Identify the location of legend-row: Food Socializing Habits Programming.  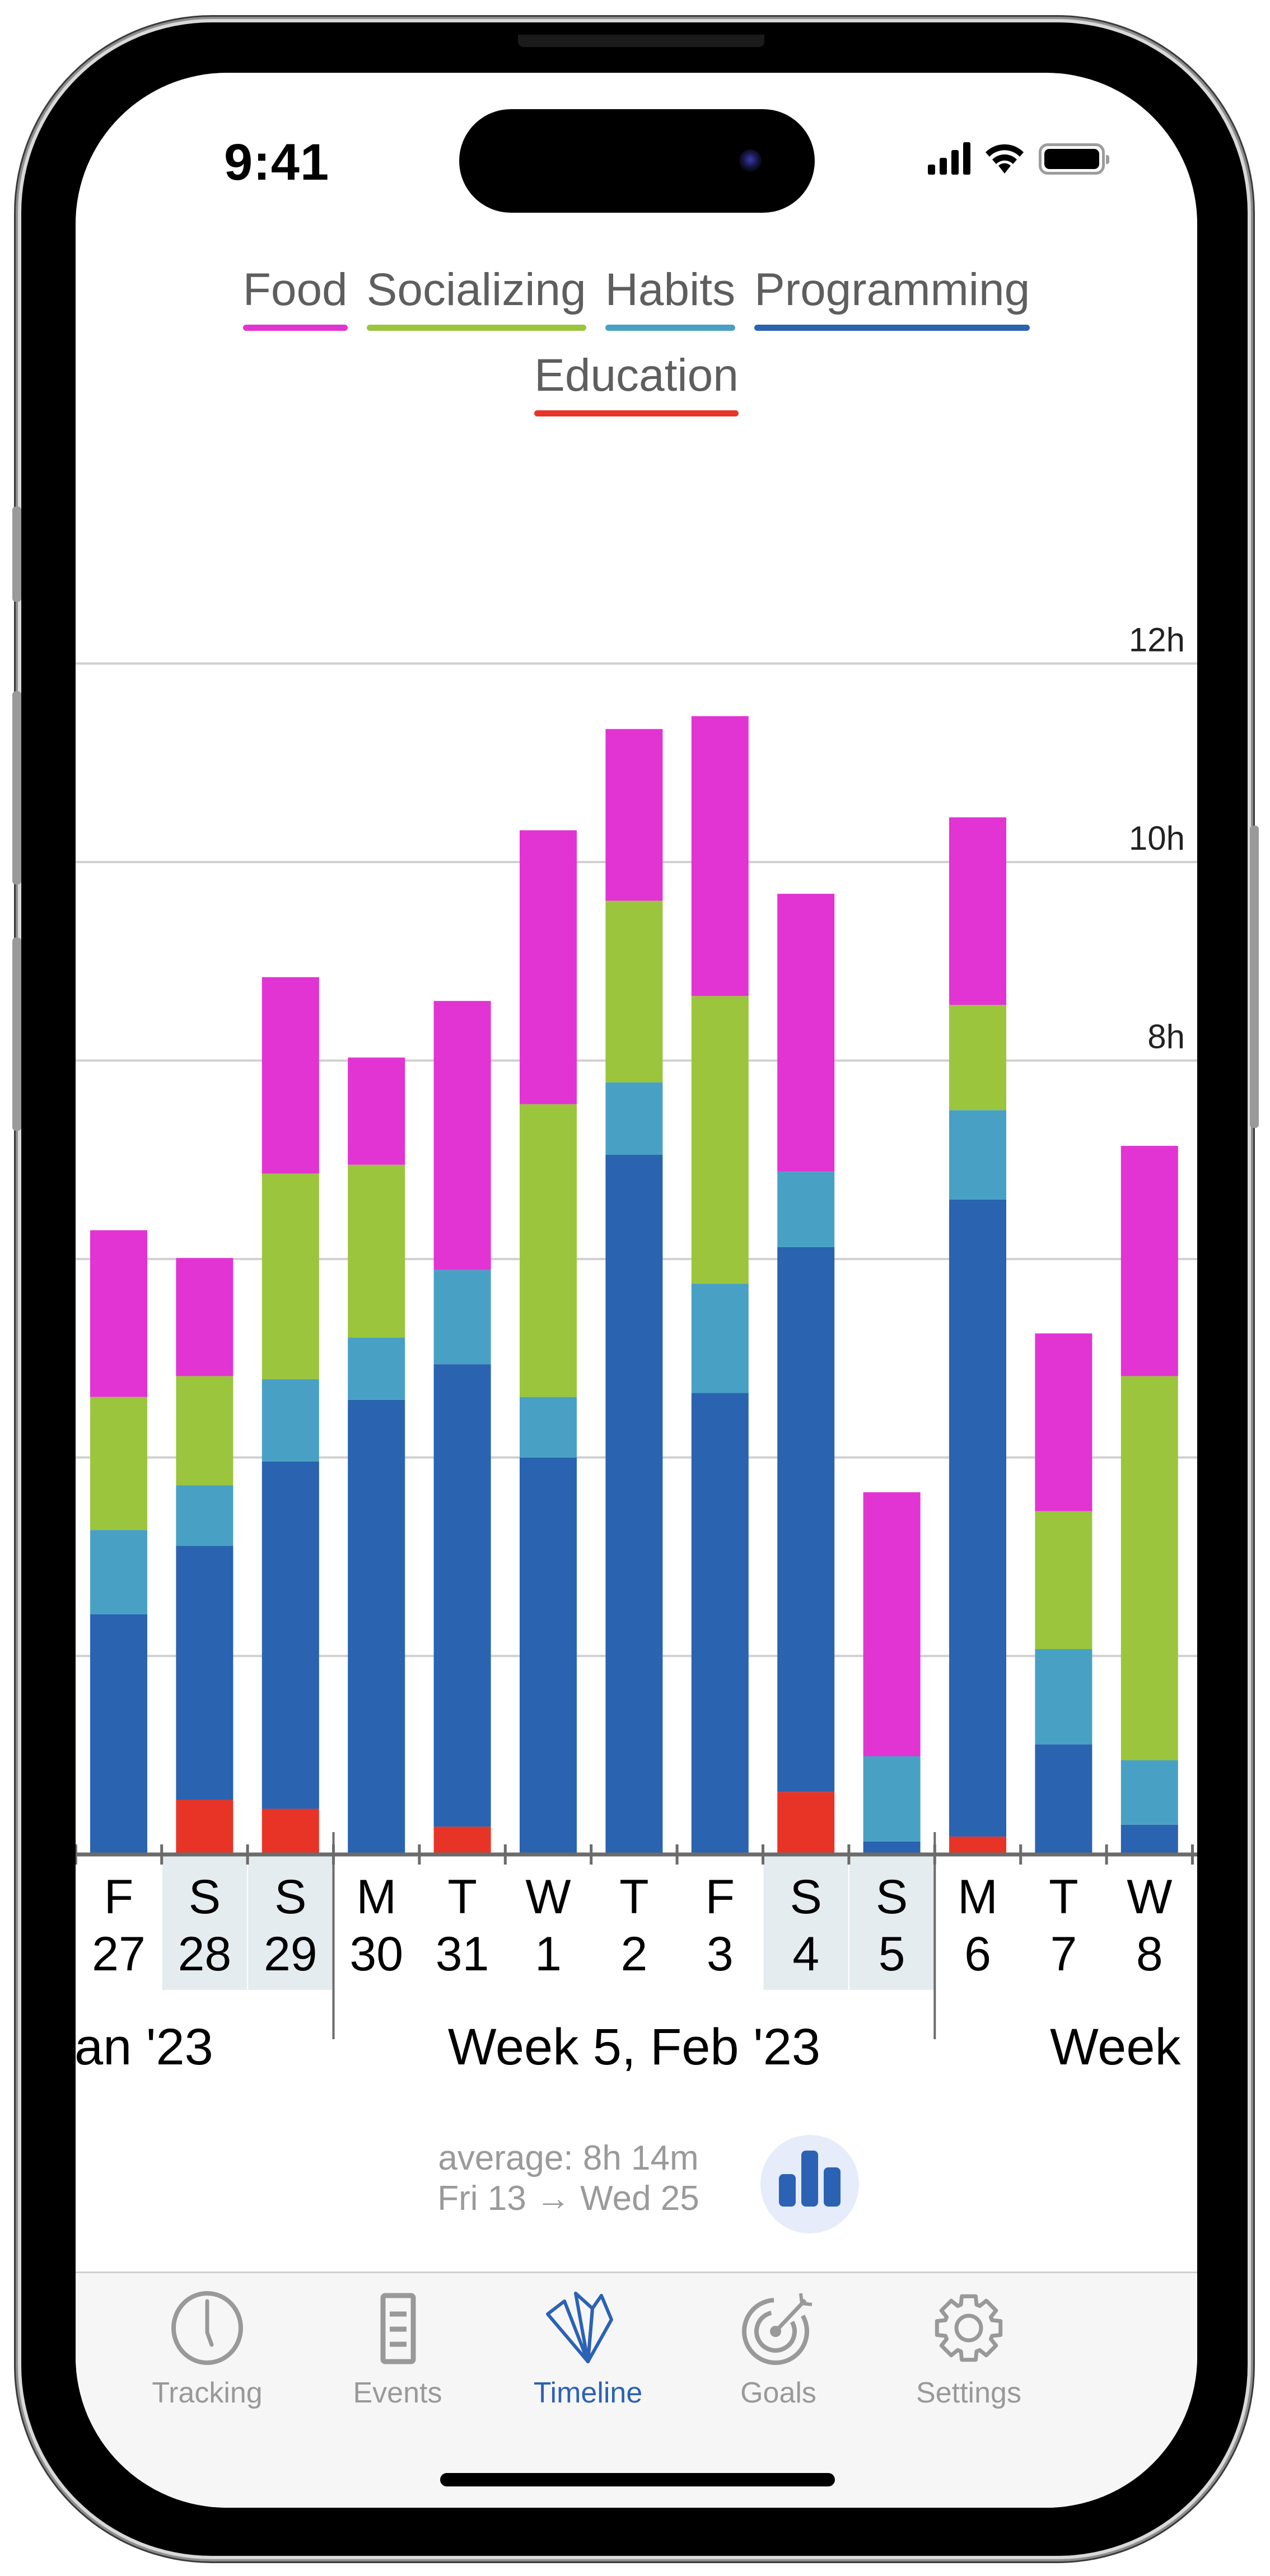
(636, 297).